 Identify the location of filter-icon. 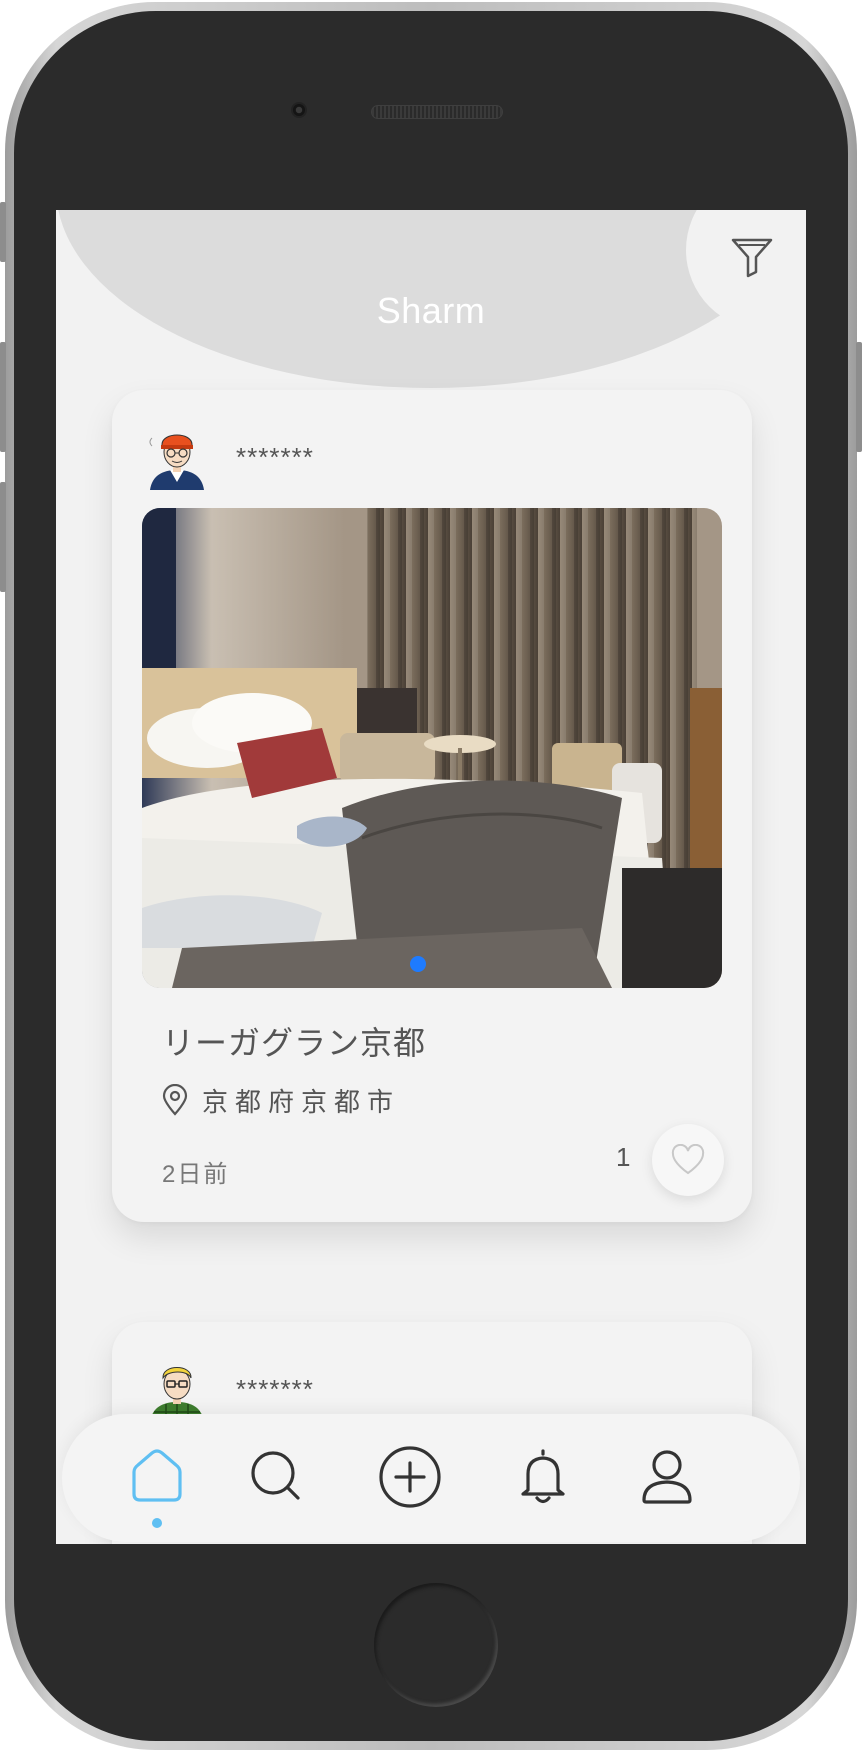
(752, 258).